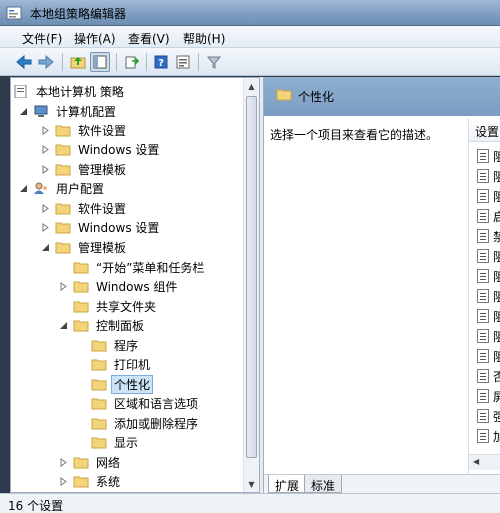 This screenshot has width=500, height=513. I want to click on tree-item-cc-software: 软件设置, so click(85, 130).